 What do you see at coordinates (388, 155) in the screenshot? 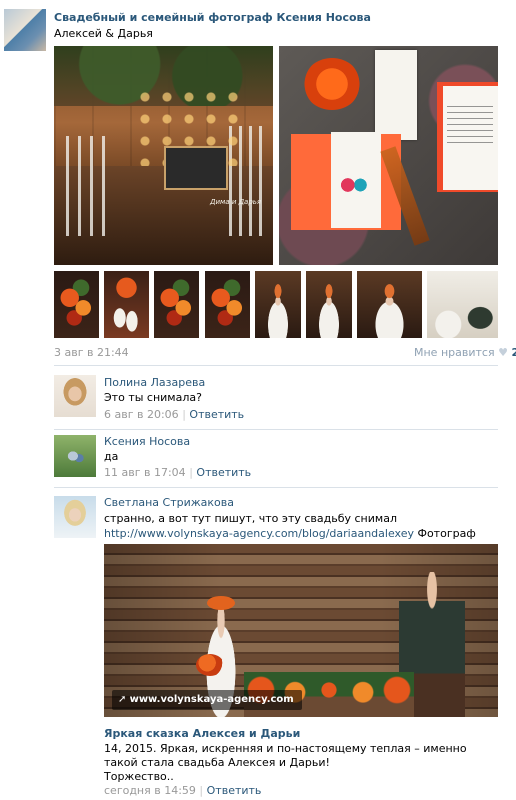
I see `post-photo-invitation` at bounding box center [388, 155].